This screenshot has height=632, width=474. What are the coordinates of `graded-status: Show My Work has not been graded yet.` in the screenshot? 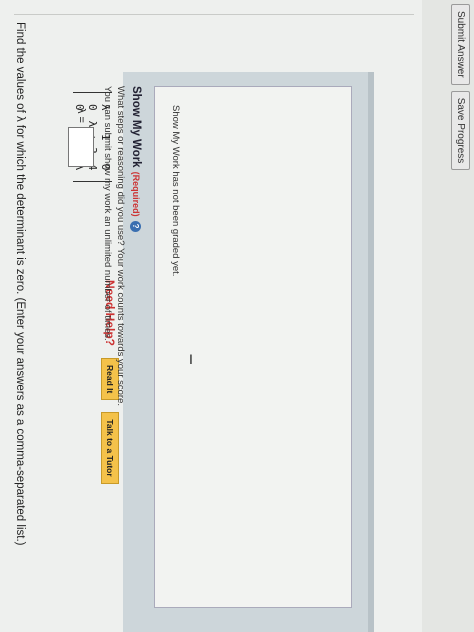 It's located at (175, 191).